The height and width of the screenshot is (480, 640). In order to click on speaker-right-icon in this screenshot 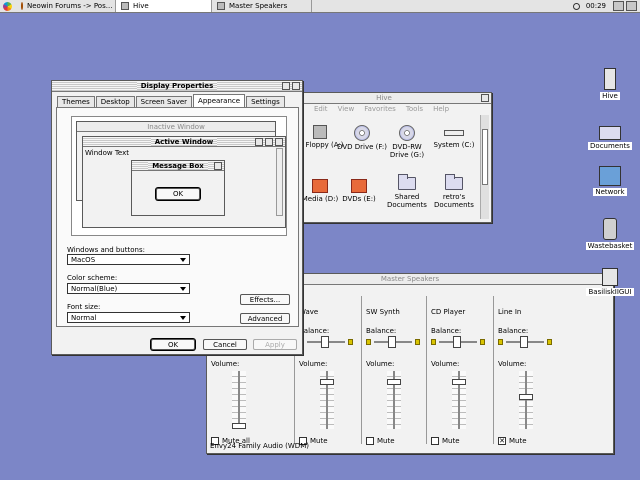, I will do `click(350, 342)`.